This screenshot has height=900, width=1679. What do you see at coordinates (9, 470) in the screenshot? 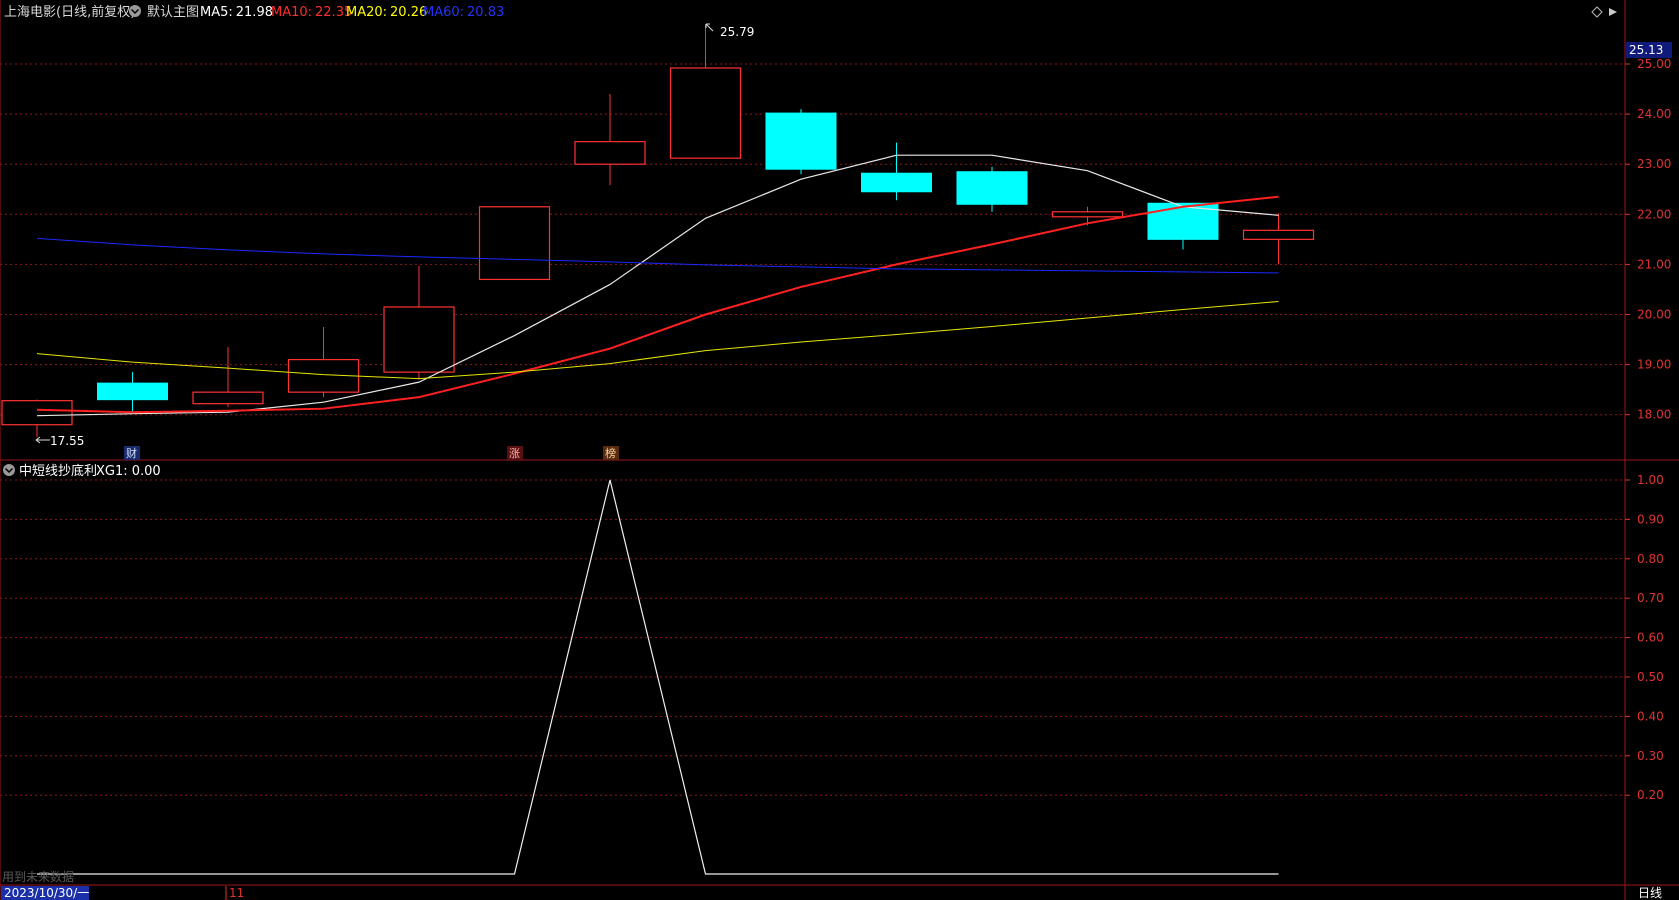
I see `indicator-dropdown-icon` at bounding box center [9, 470].